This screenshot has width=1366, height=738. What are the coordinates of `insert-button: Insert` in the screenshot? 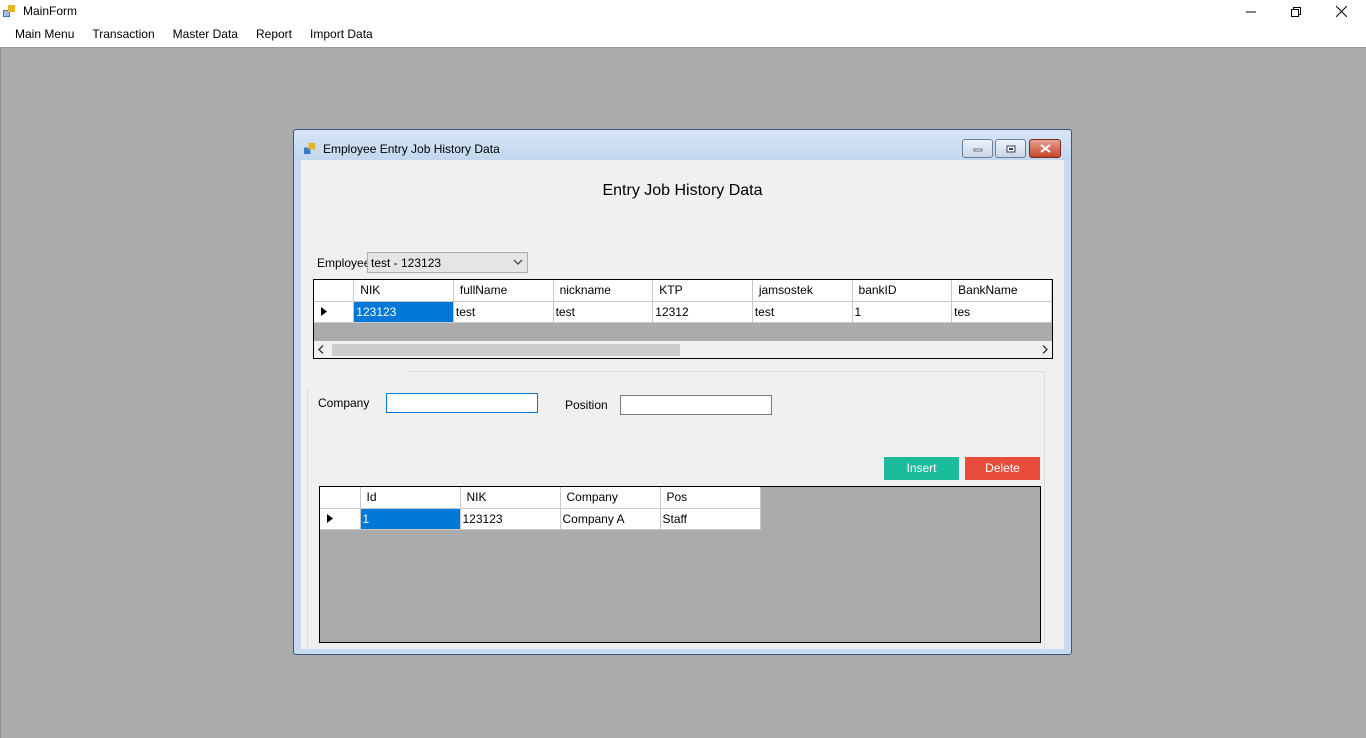 It's located at (921, 468).